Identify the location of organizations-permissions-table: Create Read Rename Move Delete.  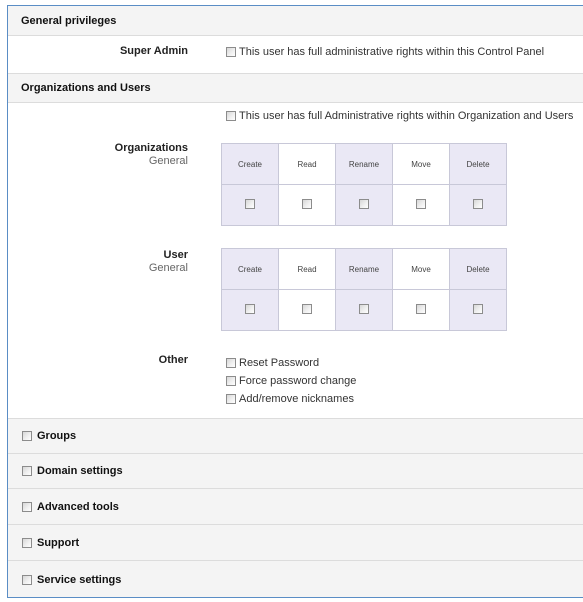
(364, 184).